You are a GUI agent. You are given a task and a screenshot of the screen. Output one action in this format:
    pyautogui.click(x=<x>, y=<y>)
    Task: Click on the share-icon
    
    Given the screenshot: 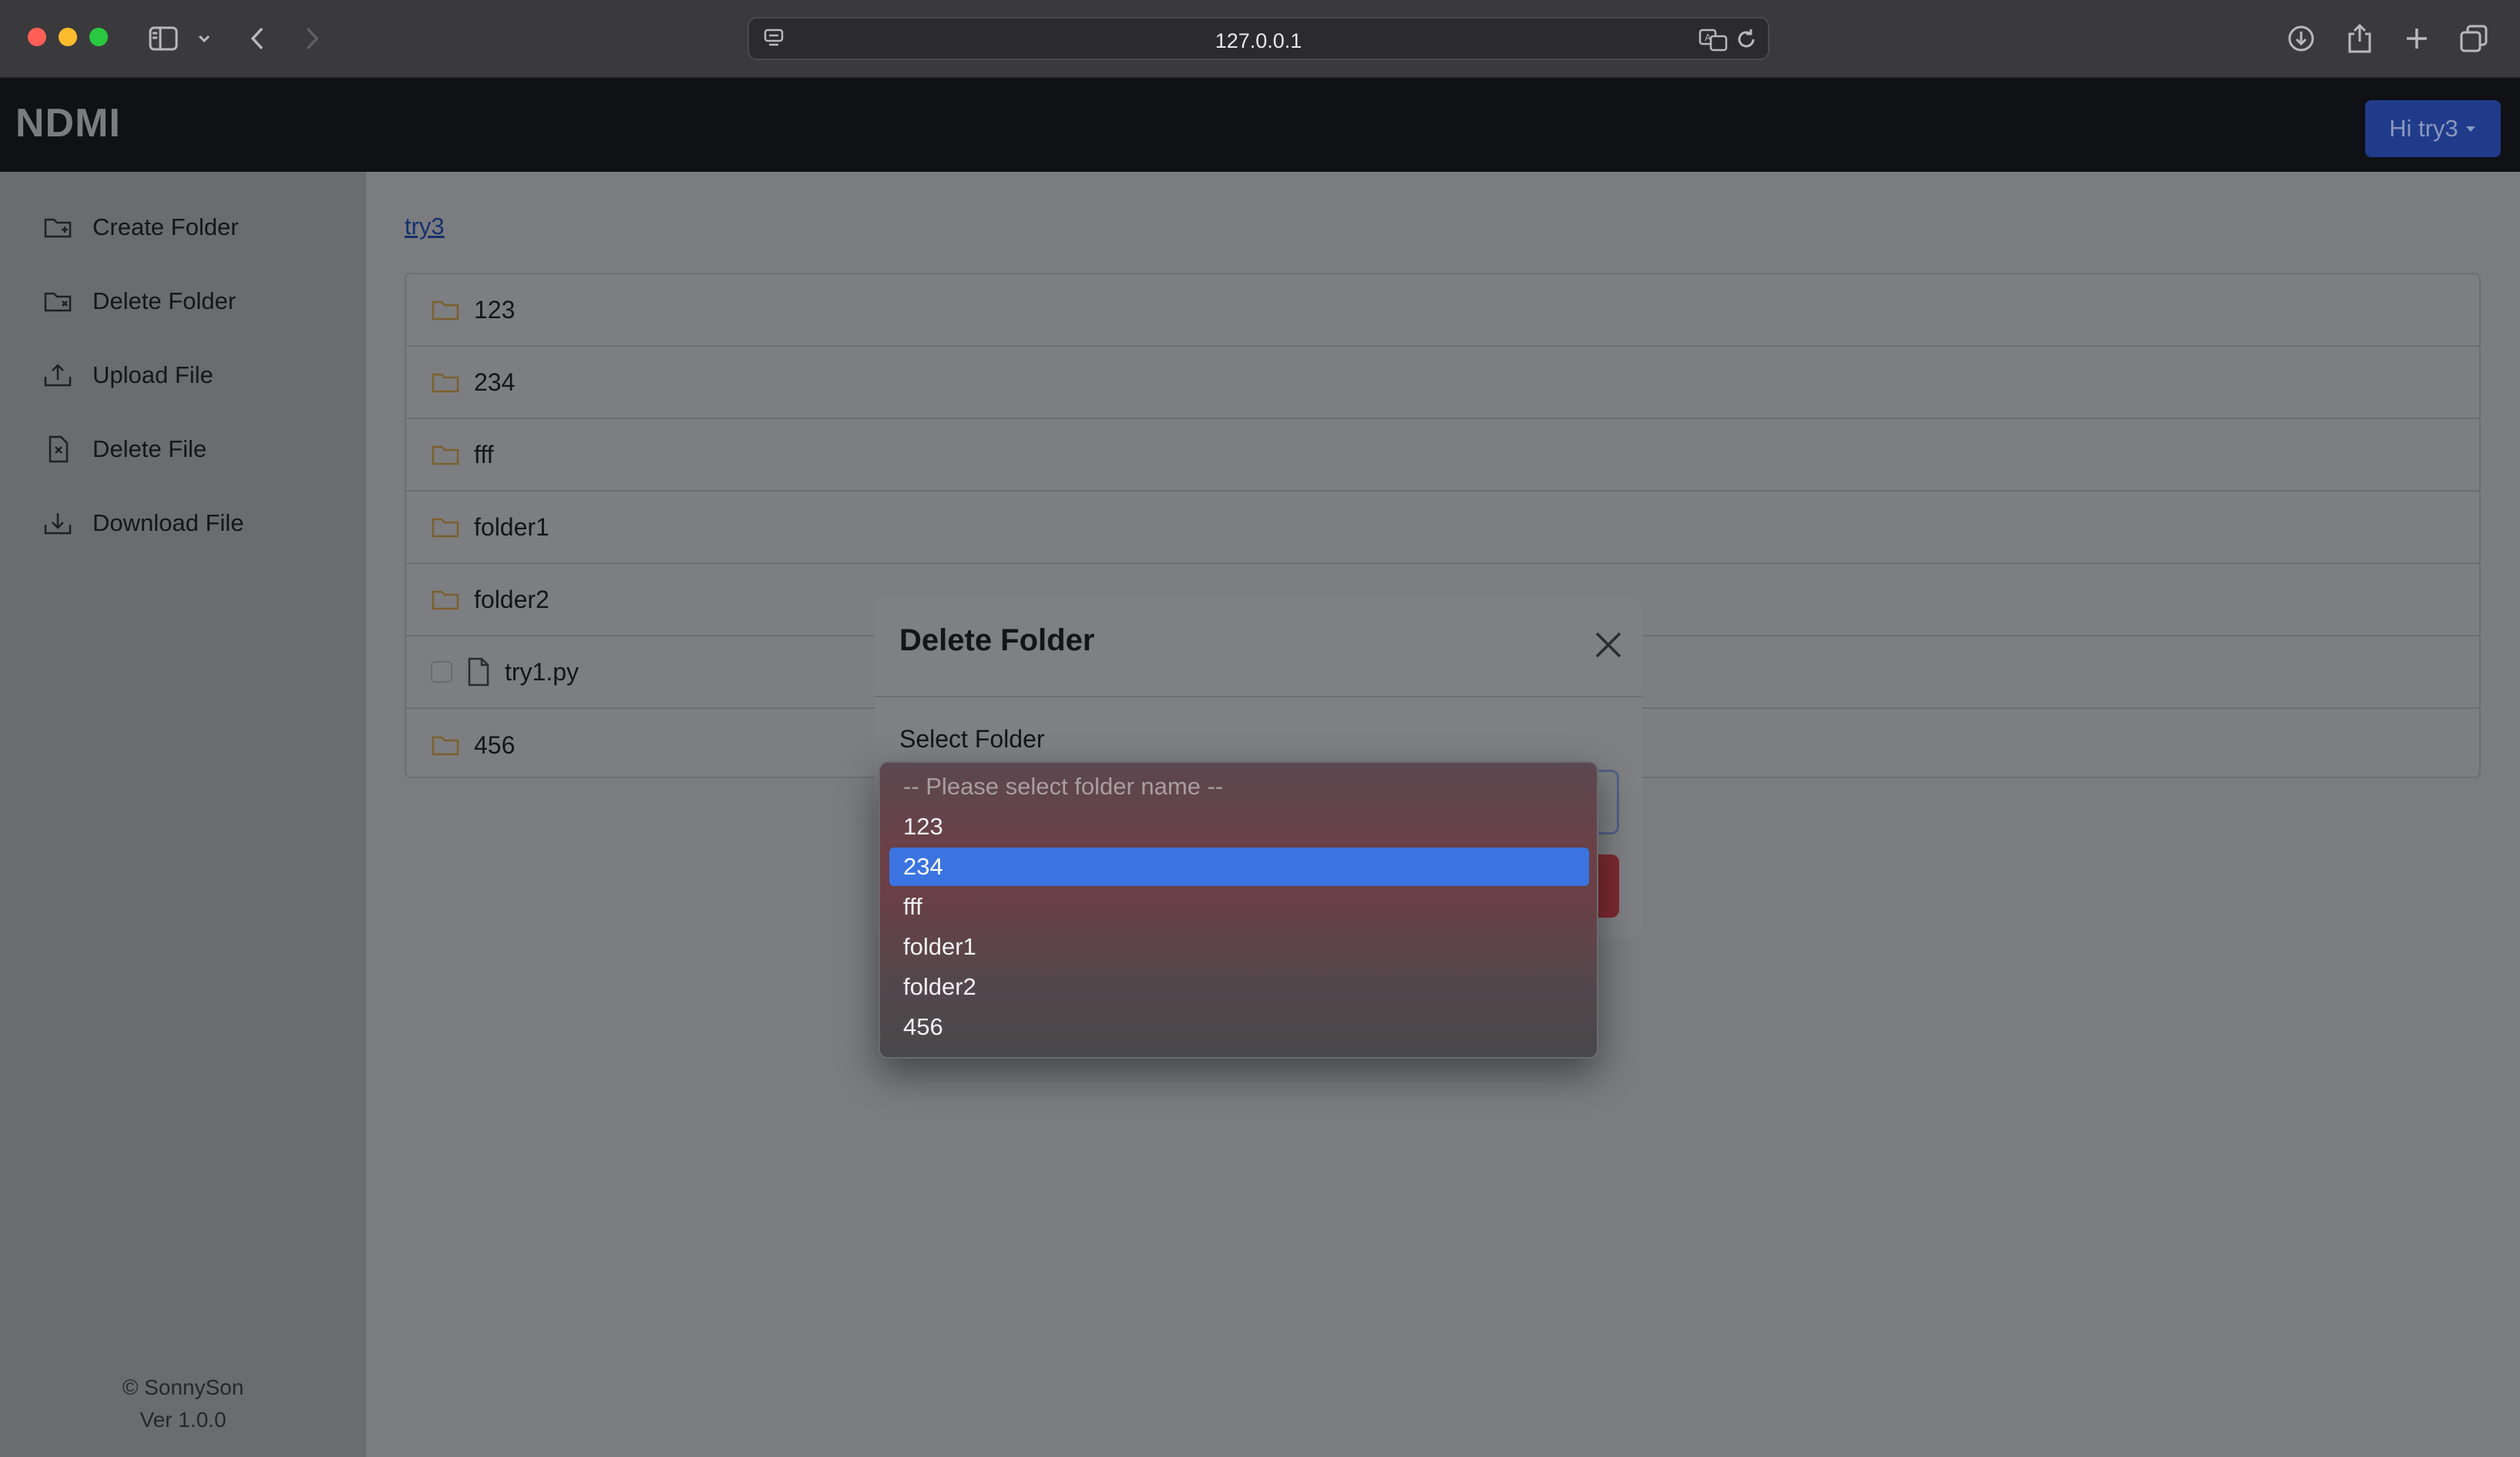 What is the action you would take?
    pyautogui.click(x=2360, y=38)
    